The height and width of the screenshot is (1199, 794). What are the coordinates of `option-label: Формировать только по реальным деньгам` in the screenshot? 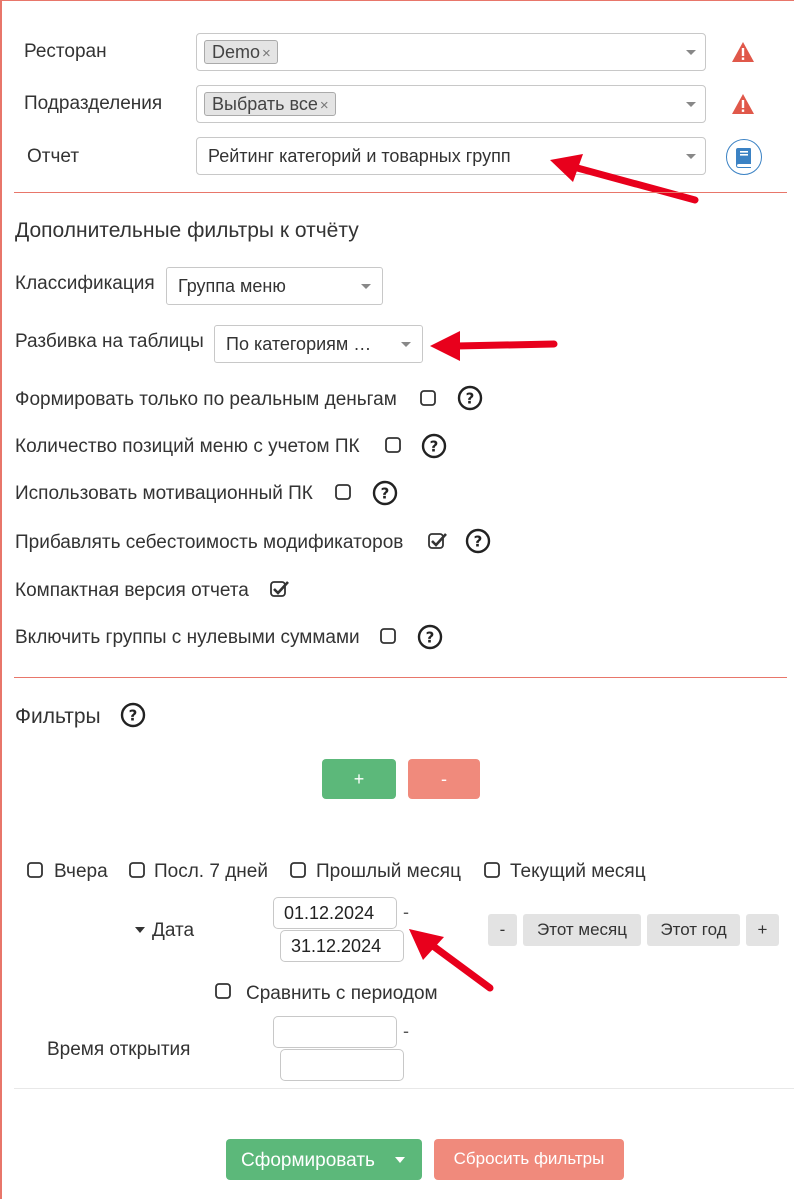 It's located at (206, 399).